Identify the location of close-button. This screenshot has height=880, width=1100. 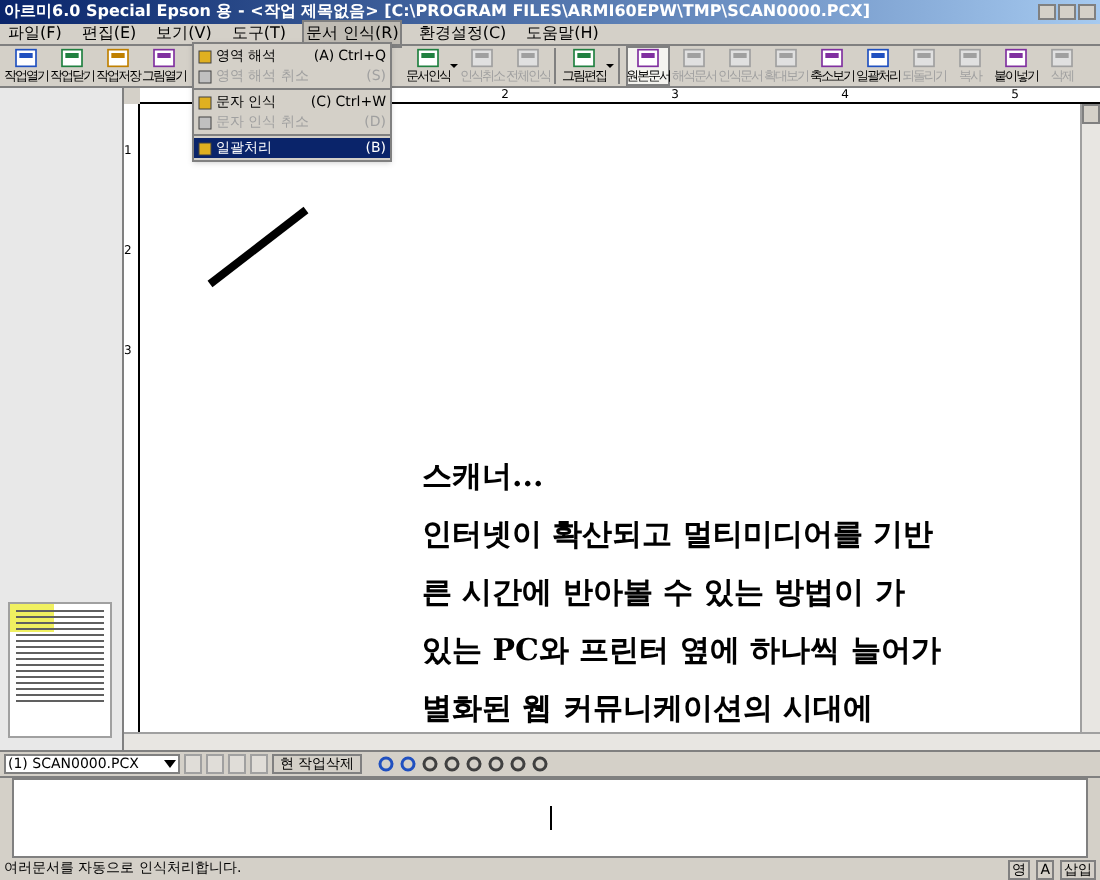
(1087, 12).